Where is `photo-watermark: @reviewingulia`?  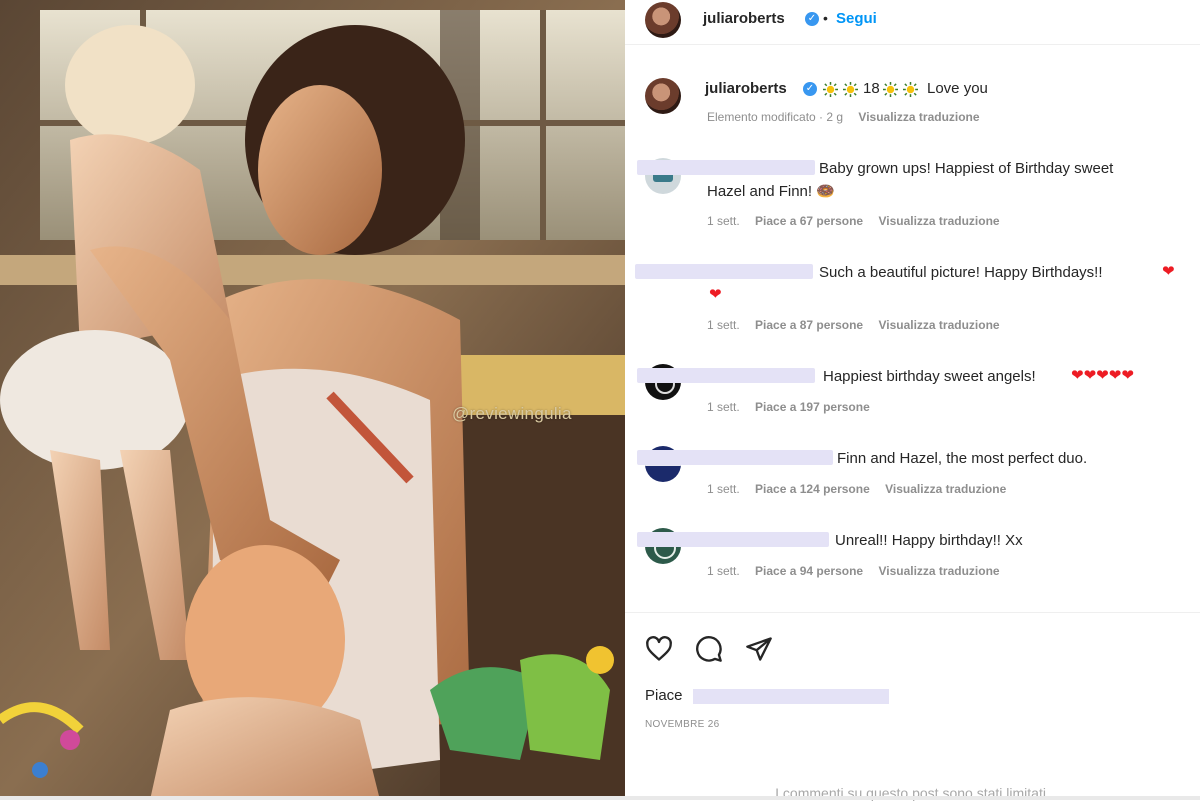
photo-watermark: @reviewingulia is located at coordinates (512, 413).